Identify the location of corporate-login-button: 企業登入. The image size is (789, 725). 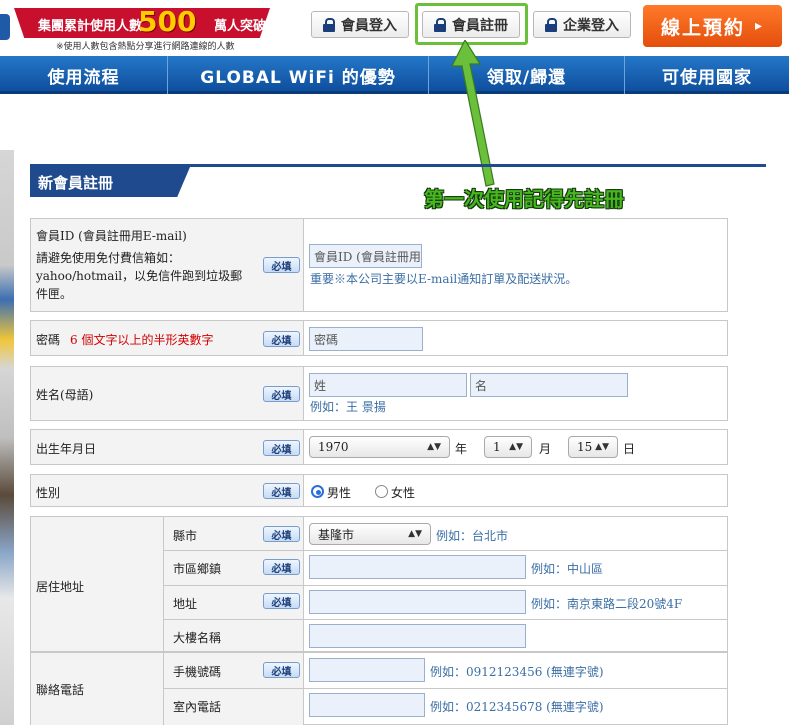
(582, 24).